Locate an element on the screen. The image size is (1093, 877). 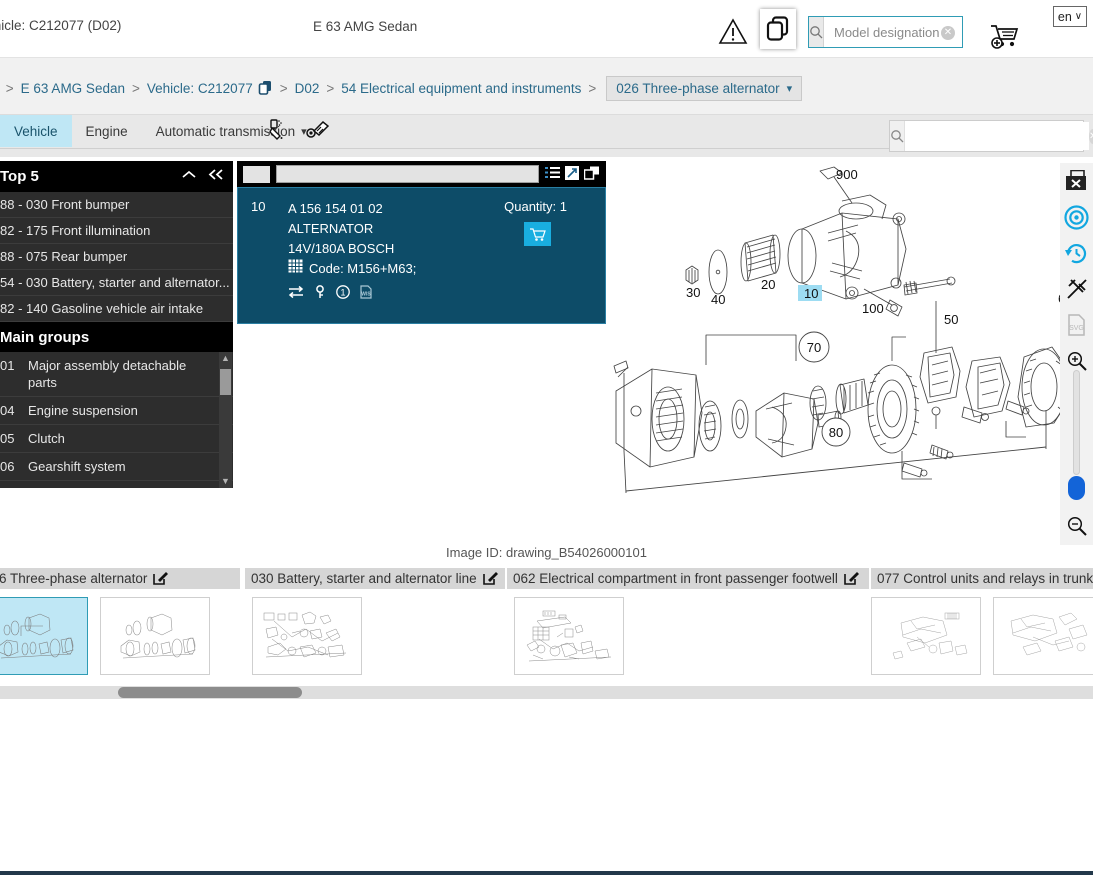
model-search-input is located at coordinates (917, 32).